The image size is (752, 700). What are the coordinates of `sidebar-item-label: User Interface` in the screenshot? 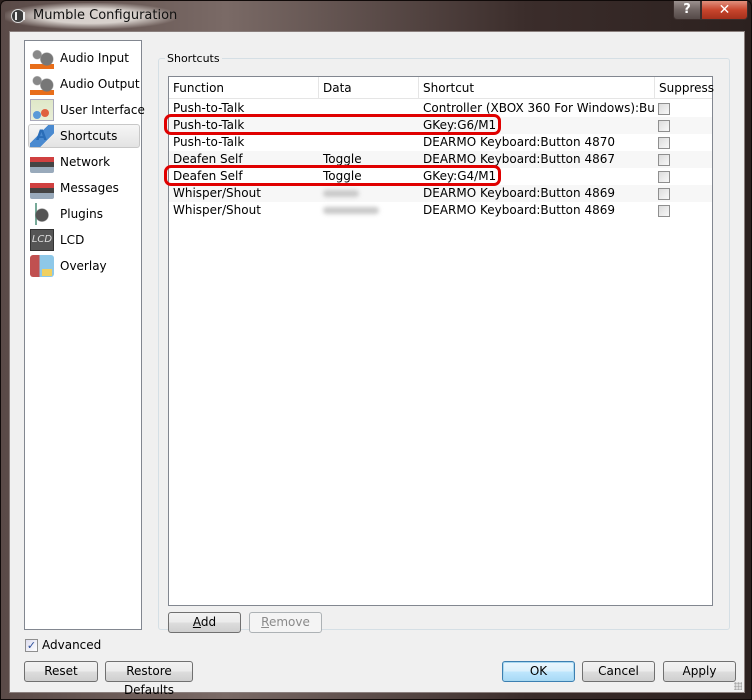 It's located at (102, 110).